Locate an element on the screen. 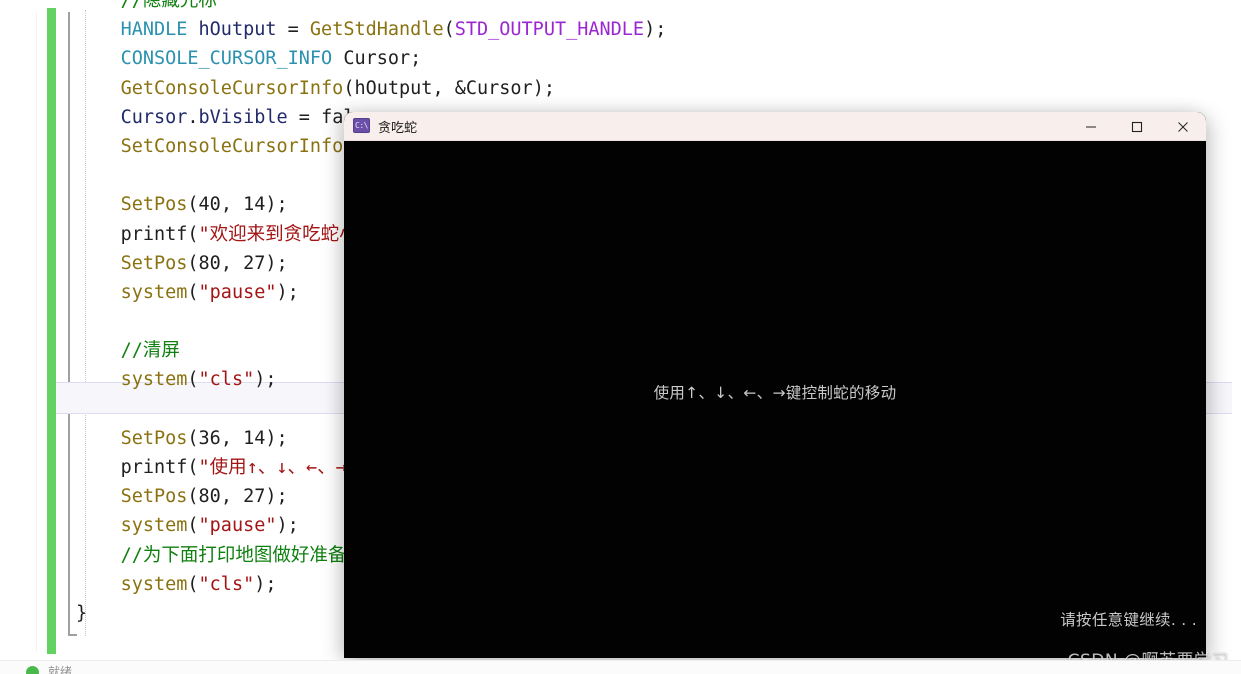 Image resolution: width=1241 pixels, height=674 pixels. code-token-var: bVisible is located at coordinates (243, 117).